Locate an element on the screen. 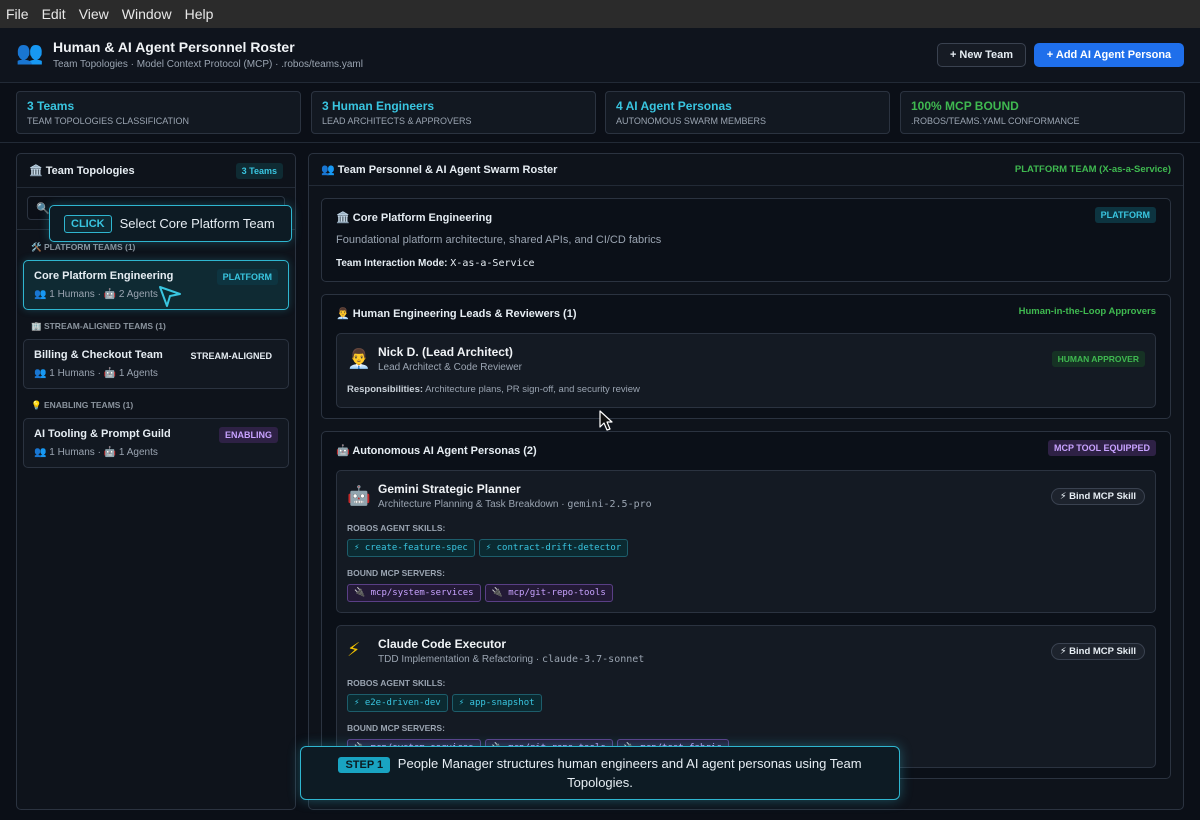 The width and height of the screenshot is (1200, 820). menu-window: Window is located at coordinates (147, 14).